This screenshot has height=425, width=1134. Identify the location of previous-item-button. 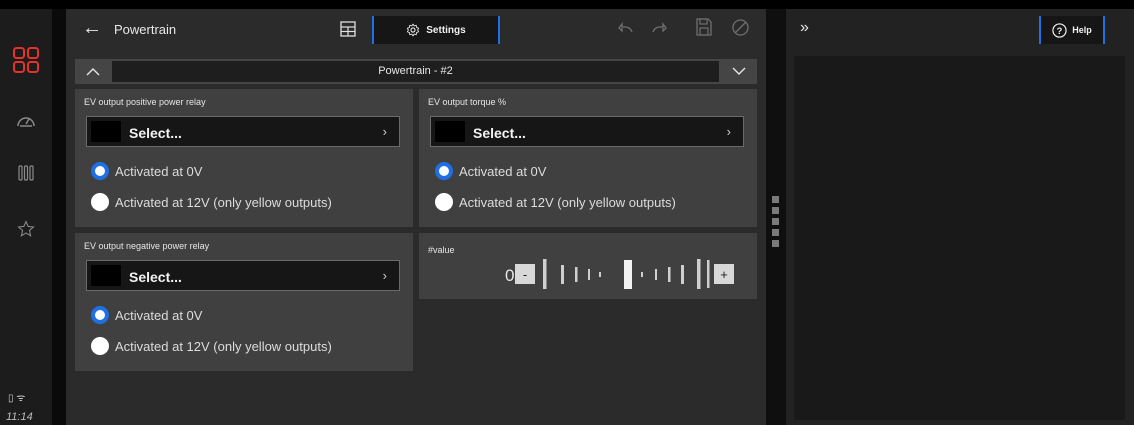
(93, 71).